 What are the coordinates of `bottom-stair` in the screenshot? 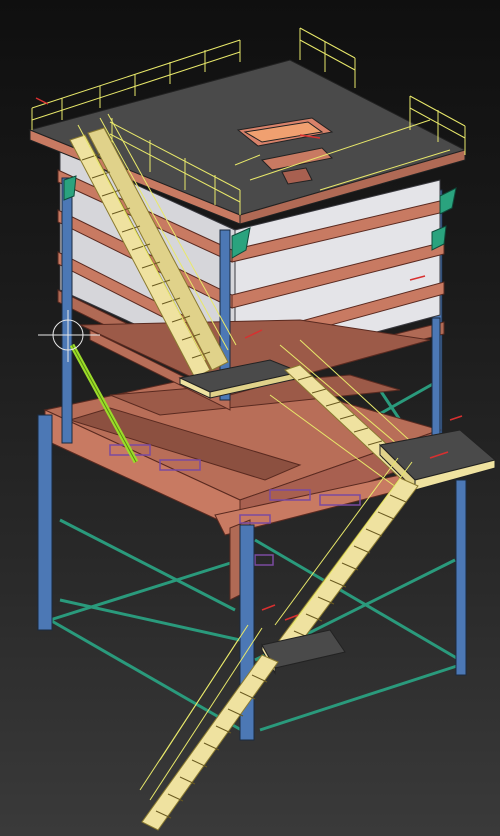 It's located at (209, 727).